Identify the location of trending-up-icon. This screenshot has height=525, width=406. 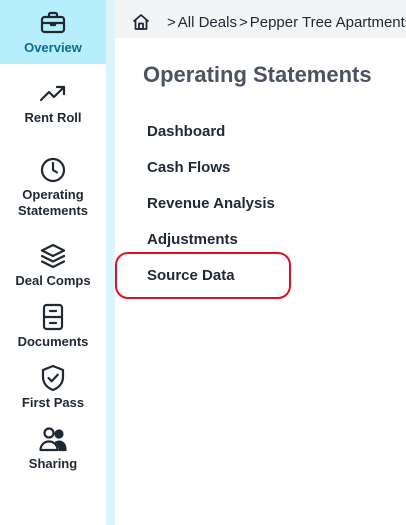
(53, 93).